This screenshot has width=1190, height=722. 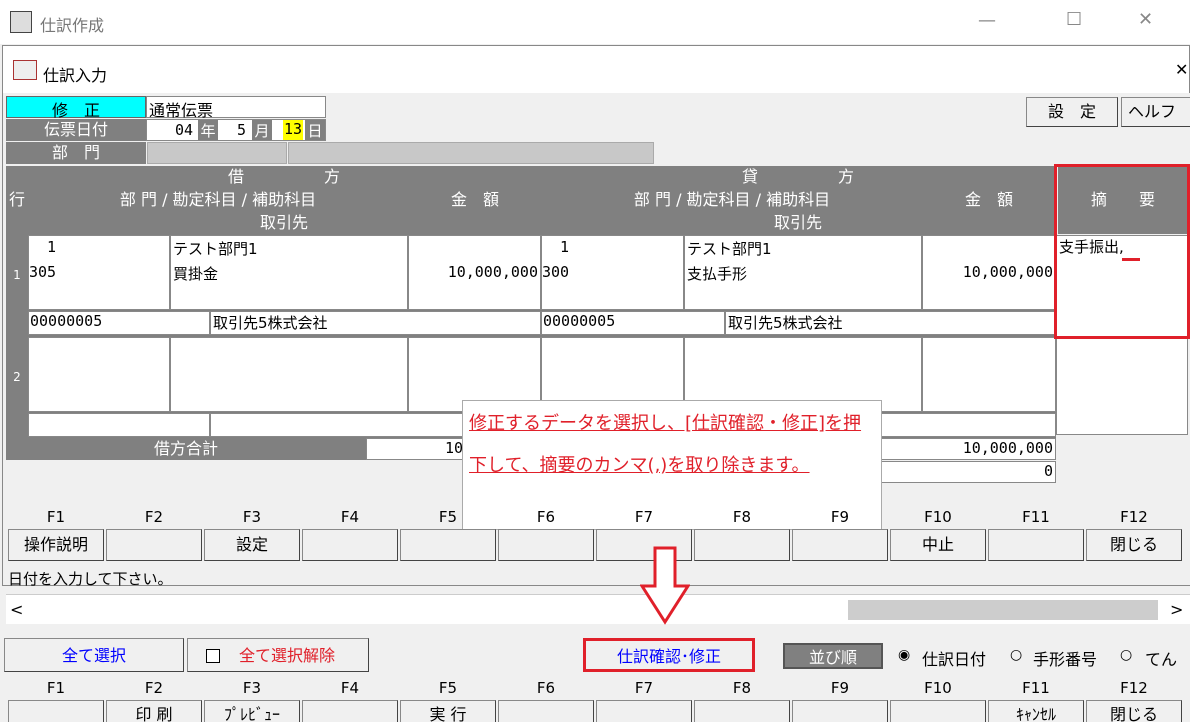 What do you see at coordinates (236, 108) in the screenshot?
I see `slip-type-field: 通常伝票` at bounding box center [236, 108].